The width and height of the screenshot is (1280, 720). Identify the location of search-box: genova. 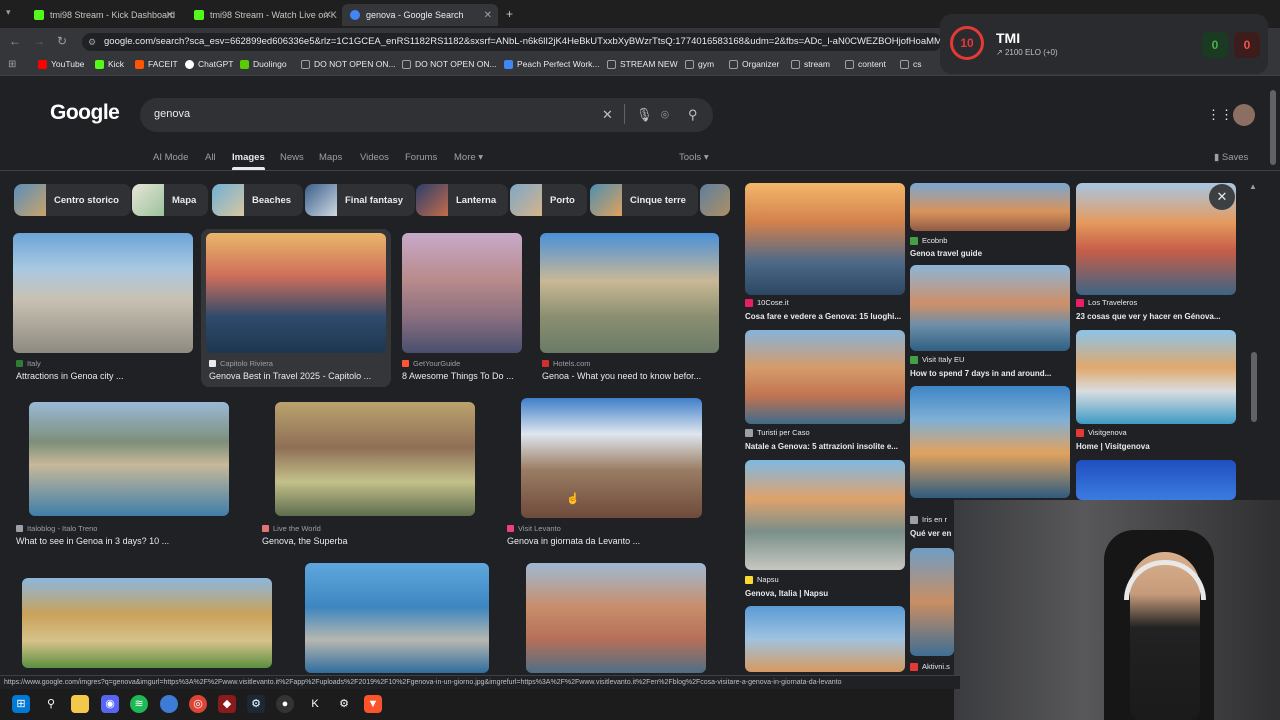
(426, 115).